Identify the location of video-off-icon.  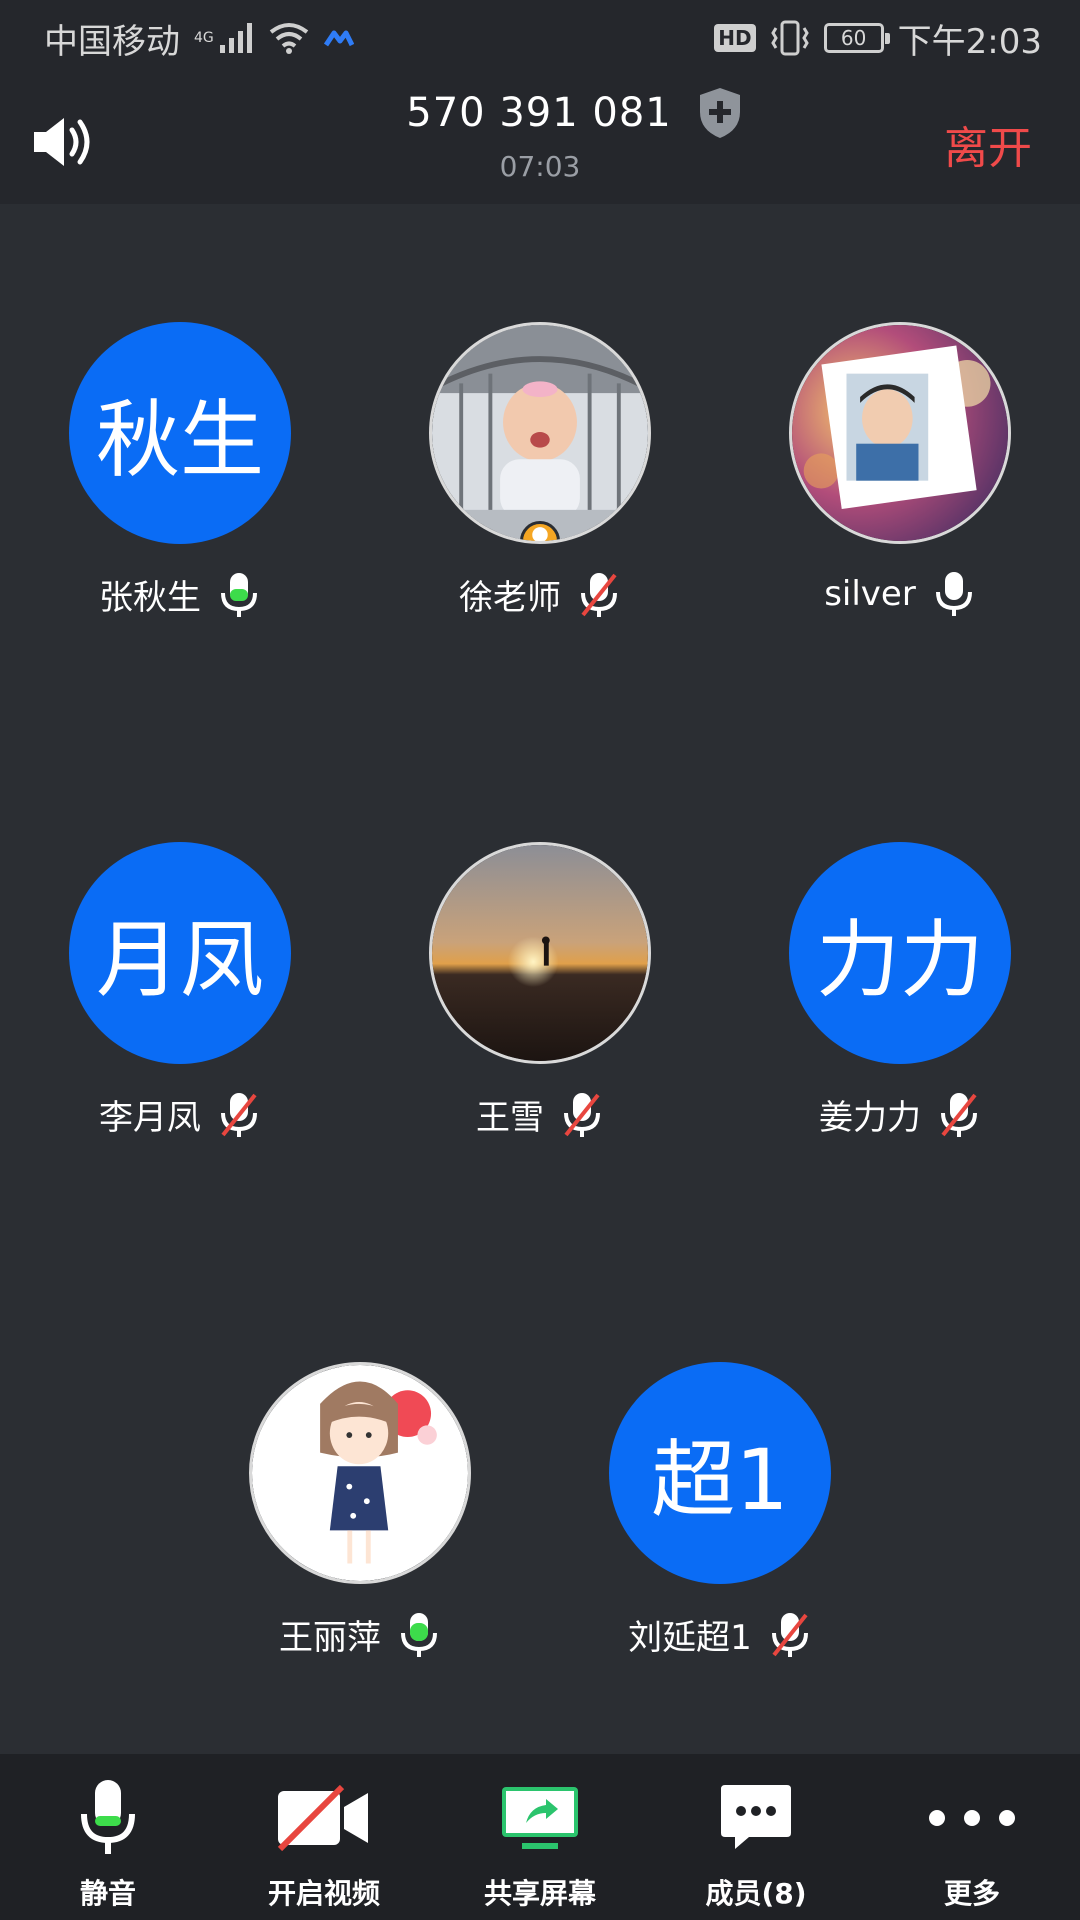
(322, 1818).